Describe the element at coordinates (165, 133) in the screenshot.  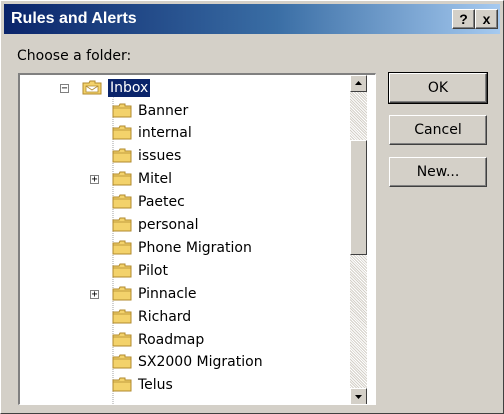
I see `tree-node-label: internal` at that location.